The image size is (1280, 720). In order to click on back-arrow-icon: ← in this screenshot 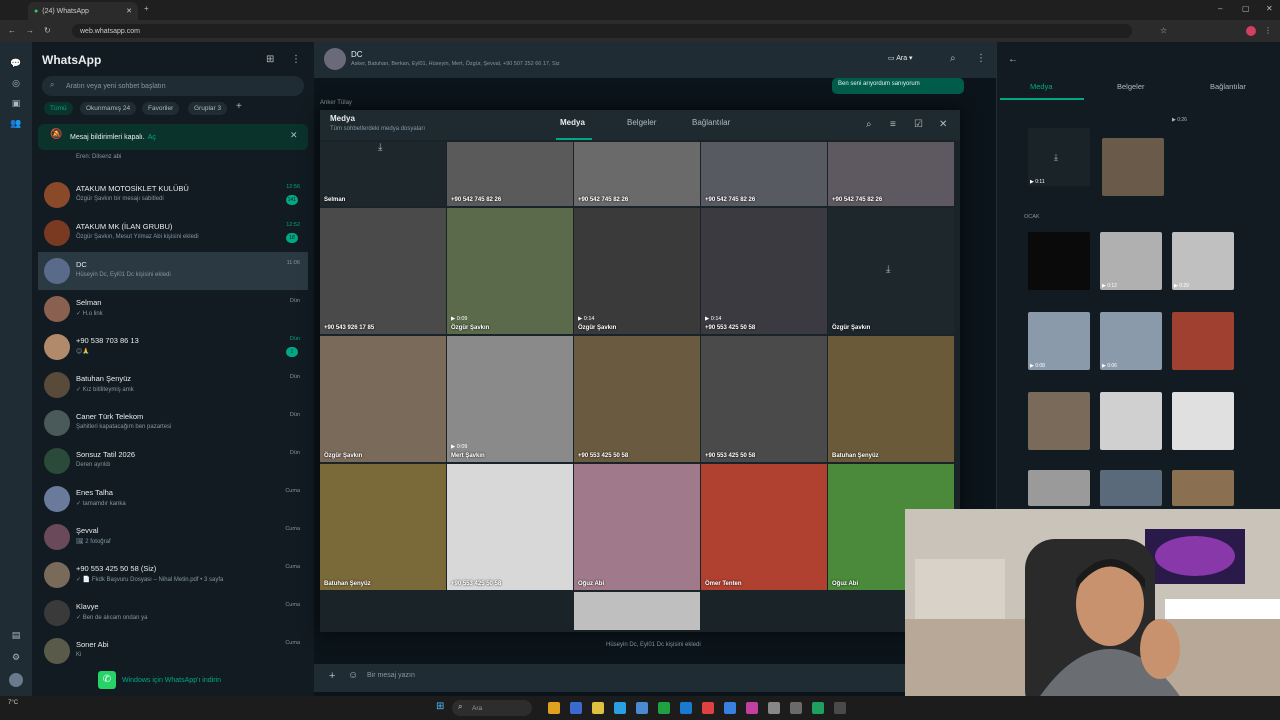, I will do `click(1013, 59)`.